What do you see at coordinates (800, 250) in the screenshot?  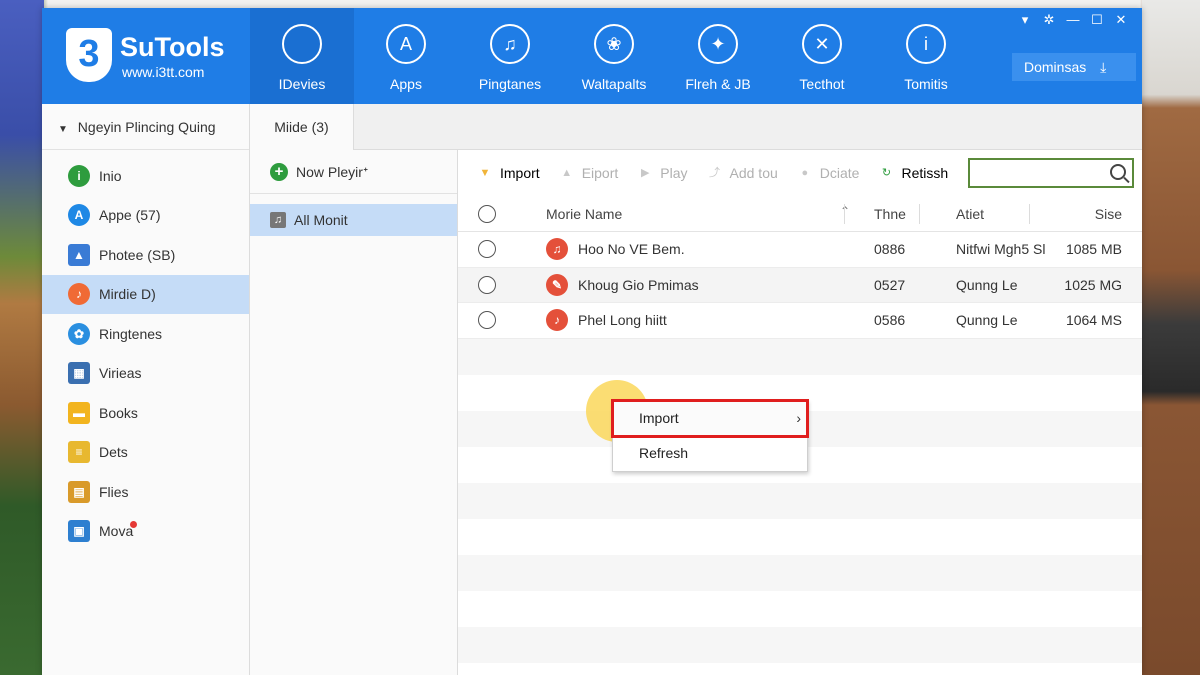 I see `table-row: ♫ Hoo No VE Bem. 0886 Nitfwi Mgh5 Sl 1085 MB` at bounding box center [800, 250].